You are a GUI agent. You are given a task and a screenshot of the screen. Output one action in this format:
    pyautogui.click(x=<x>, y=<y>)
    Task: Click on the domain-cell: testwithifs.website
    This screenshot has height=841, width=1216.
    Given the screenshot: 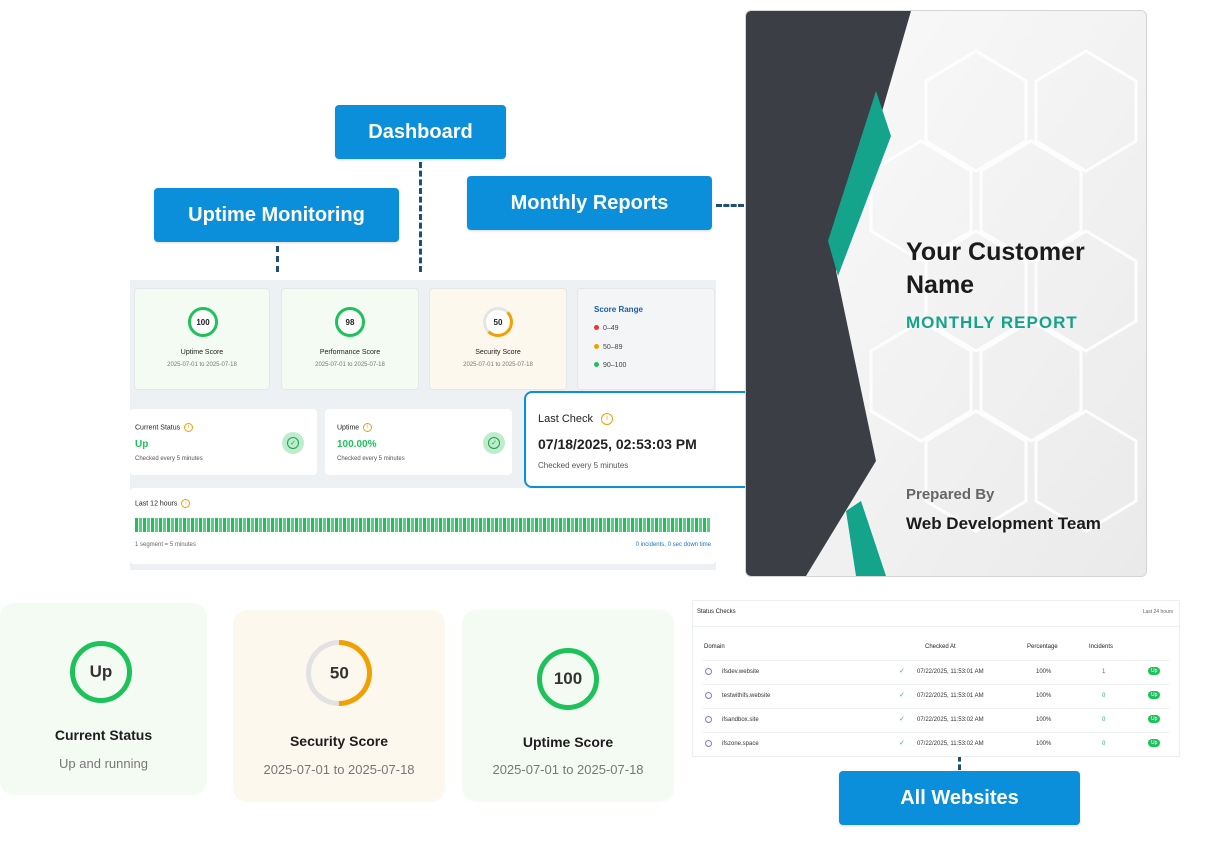 What is the action you would take?
    pyautogui.click(x=746, y=696)
    